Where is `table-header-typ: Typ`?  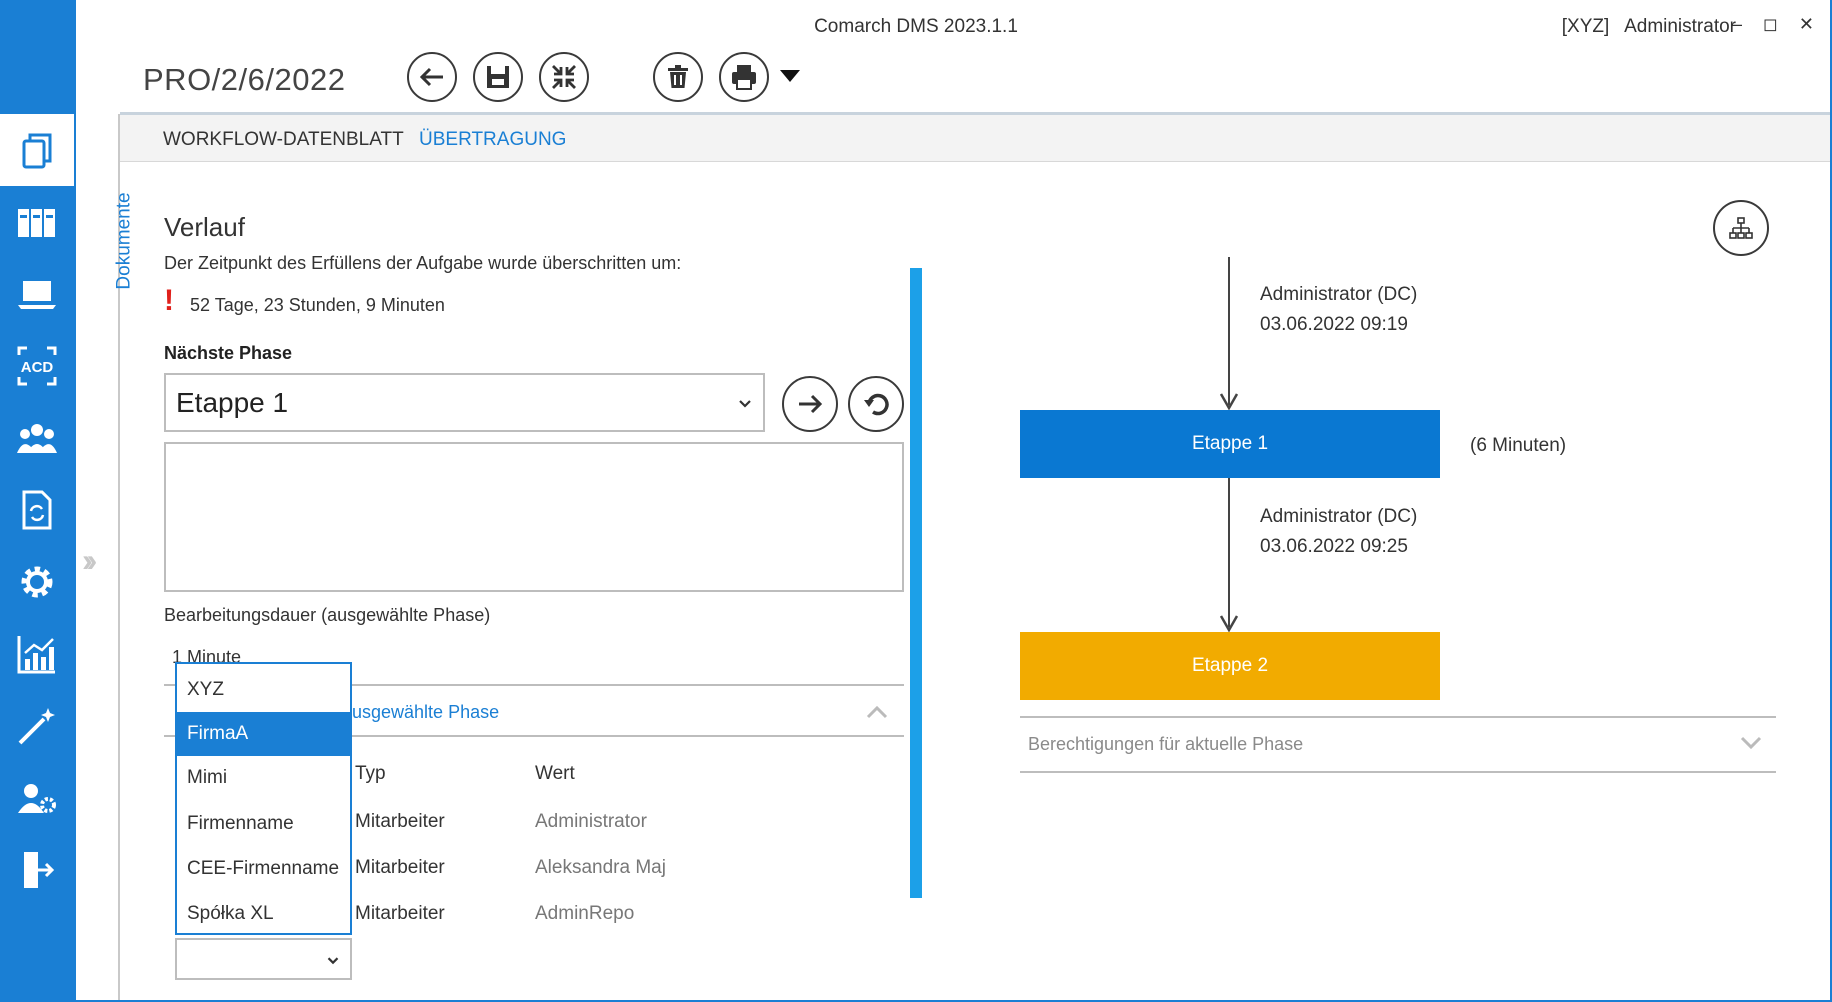 table-header-typ: Typ is located at coordinates (370, 773).